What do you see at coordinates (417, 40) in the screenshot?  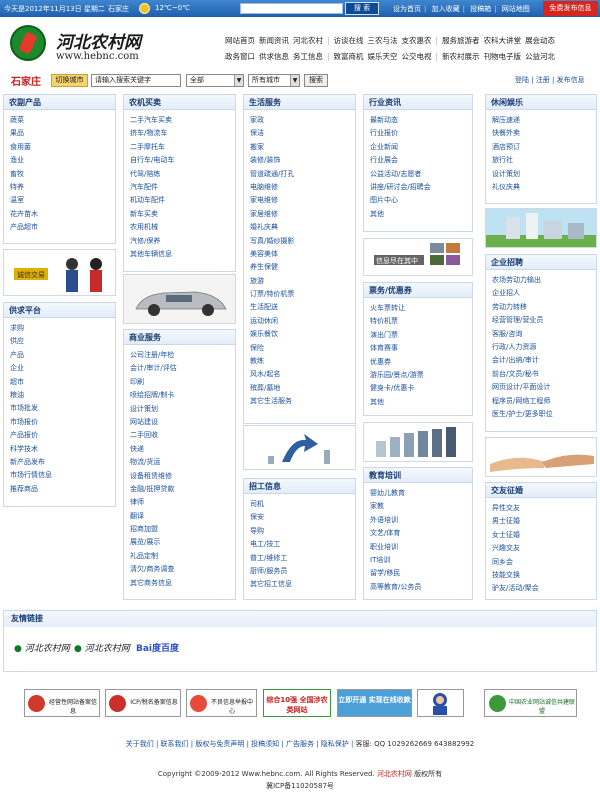 I see `nav-item: 支农惠农` at bounding box center [417, 40].